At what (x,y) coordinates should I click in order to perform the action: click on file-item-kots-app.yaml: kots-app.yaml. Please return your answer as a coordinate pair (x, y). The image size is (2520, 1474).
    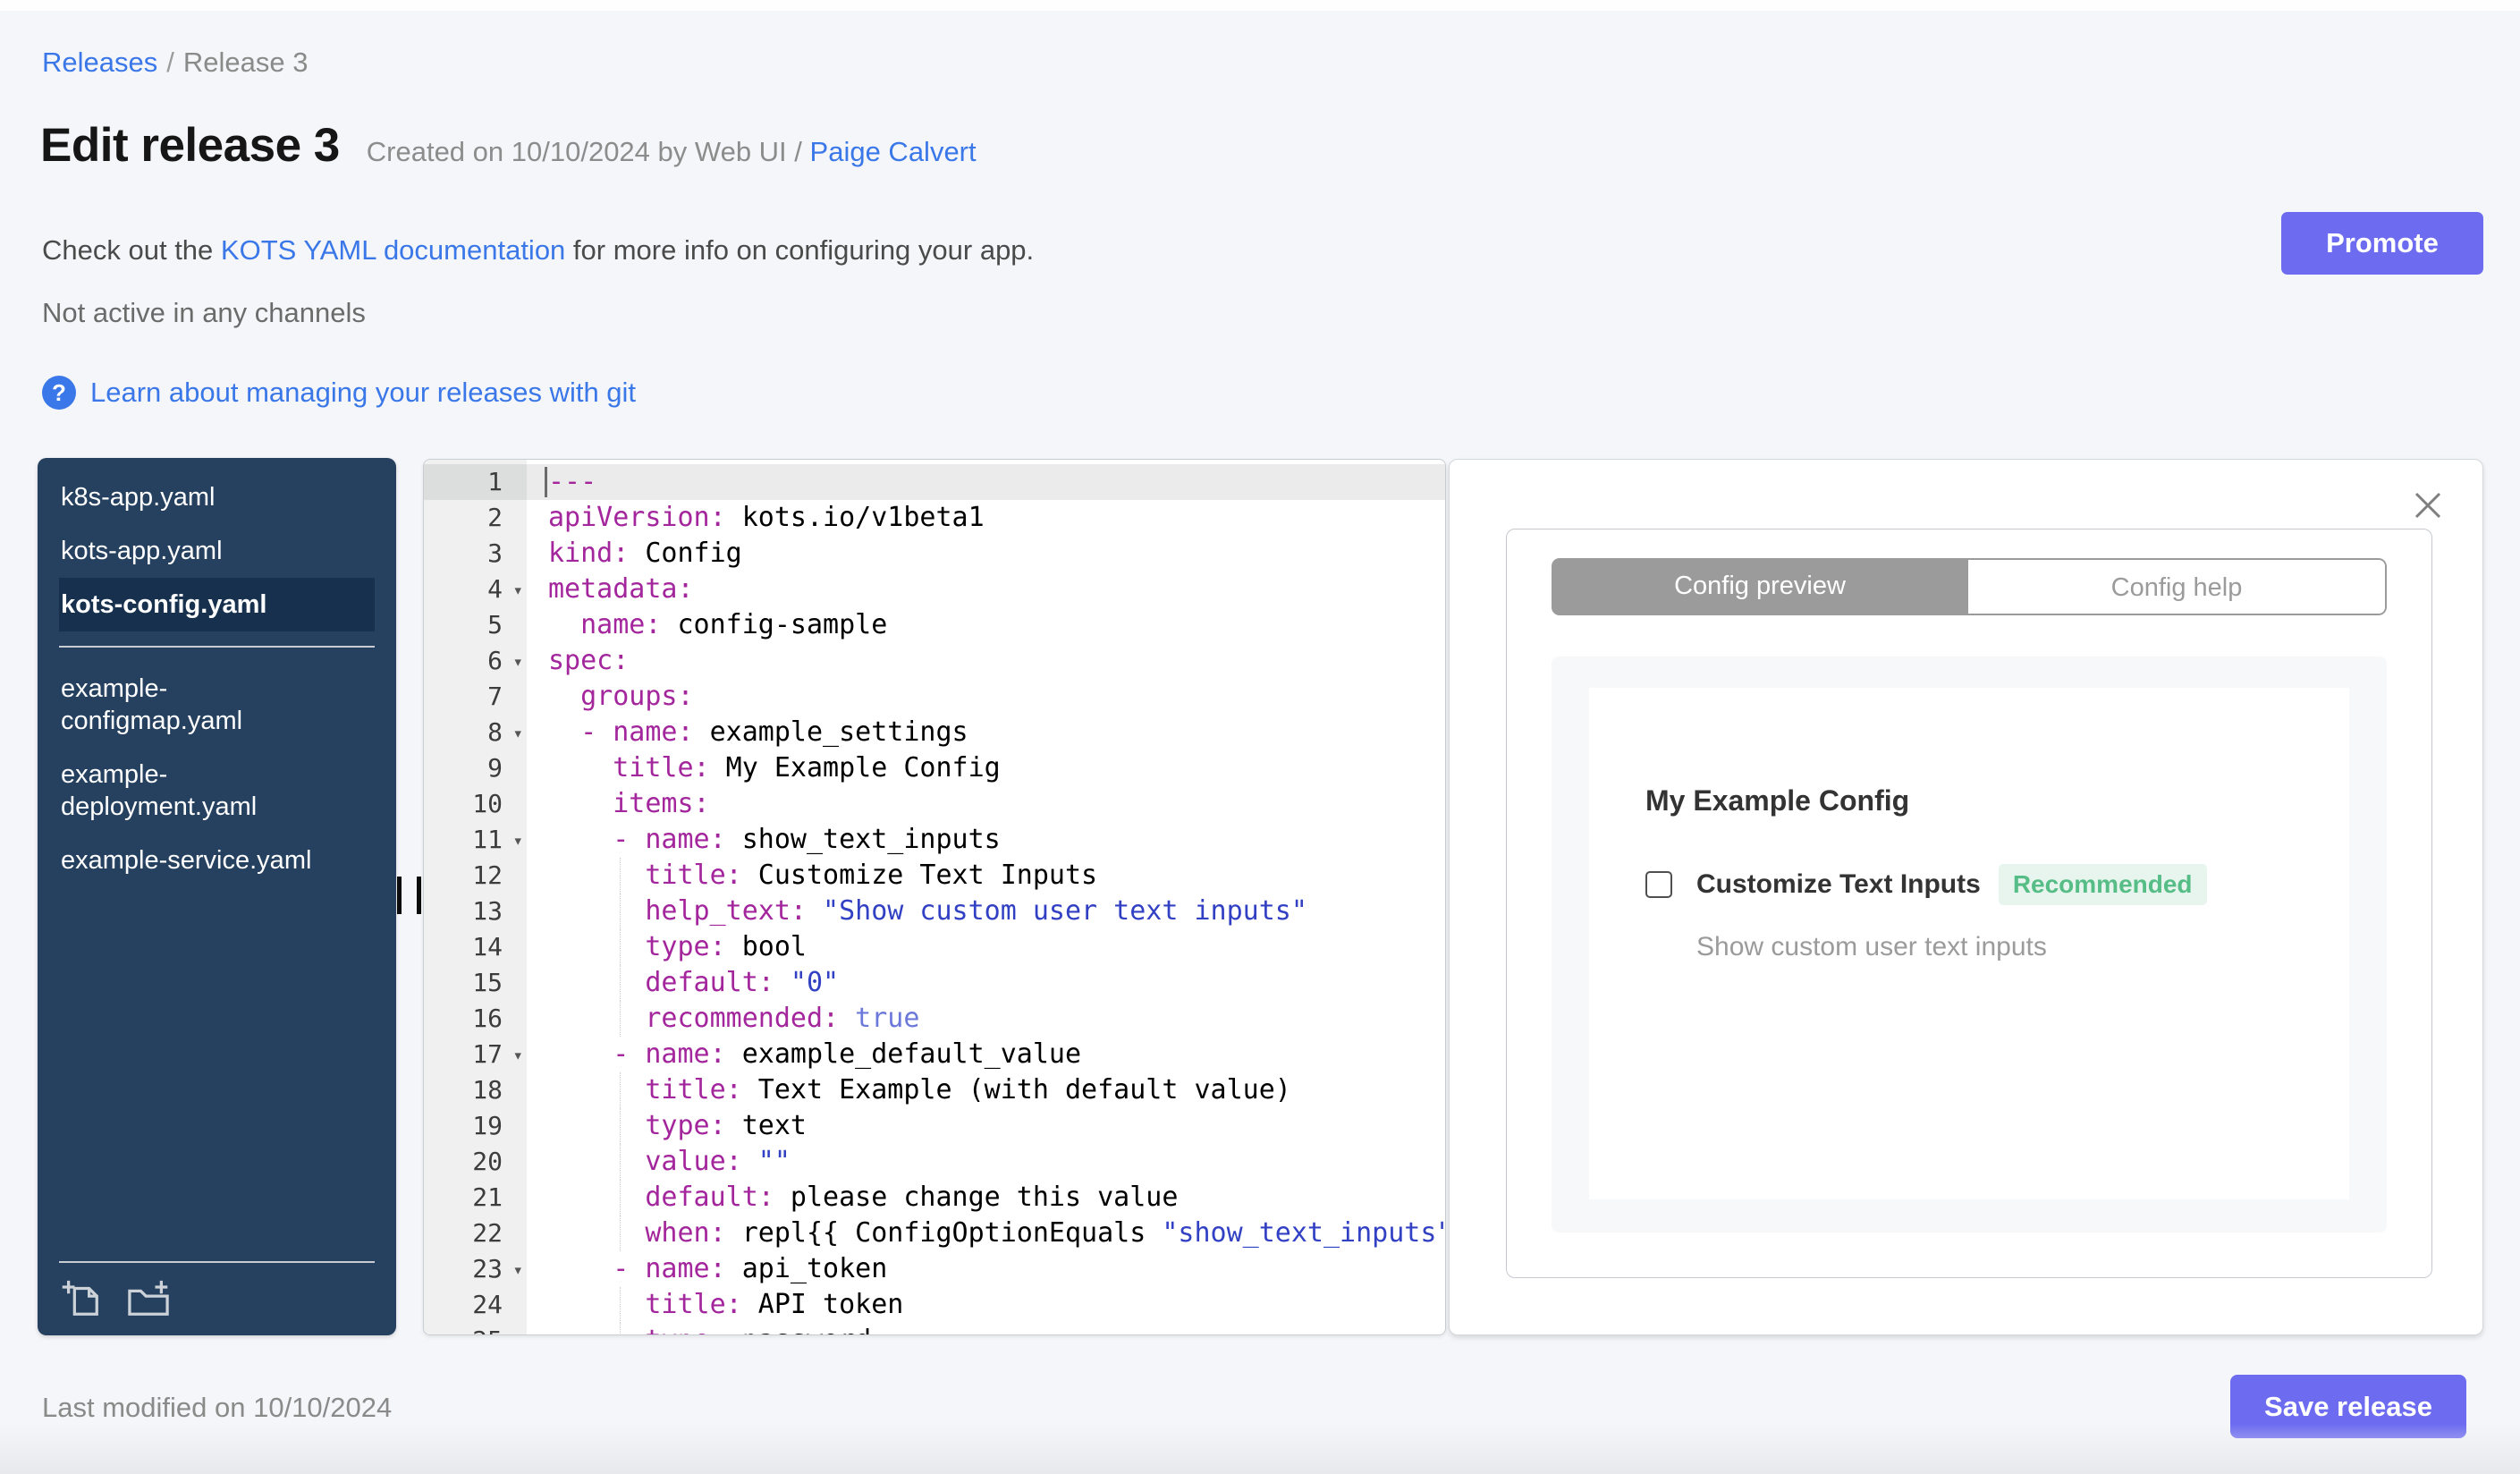
    Looking at the image, I should click on (217, 551).